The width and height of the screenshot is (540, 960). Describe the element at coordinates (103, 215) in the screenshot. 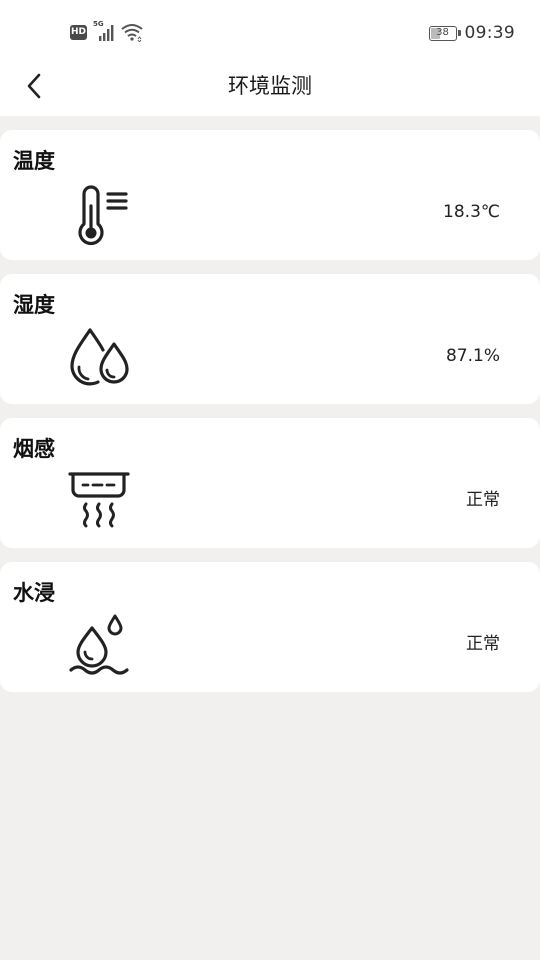

I see `thermometer-icon` at that location.